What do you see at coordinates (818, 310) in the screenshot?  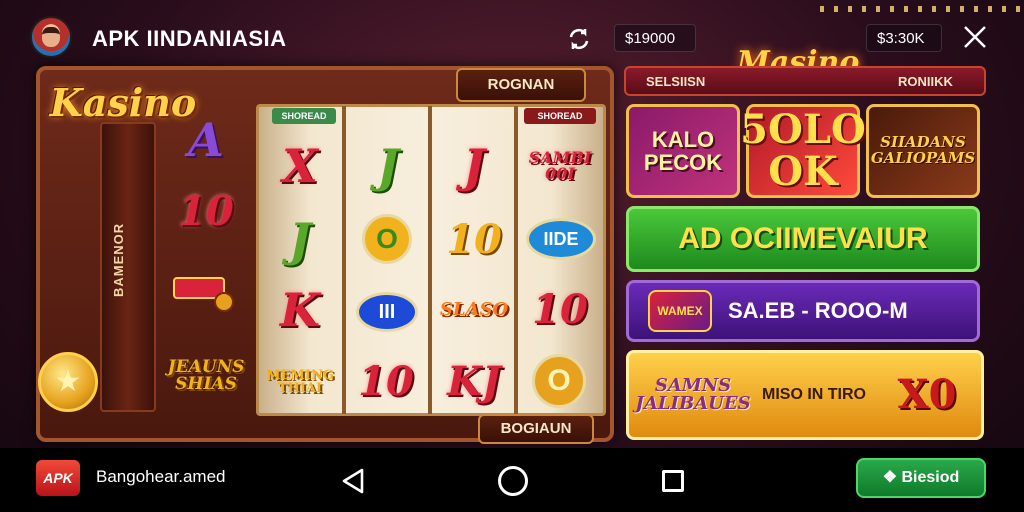 I see `purple-promo-text: SA.EB - ROOO-M` at bounding box center [818, 310].